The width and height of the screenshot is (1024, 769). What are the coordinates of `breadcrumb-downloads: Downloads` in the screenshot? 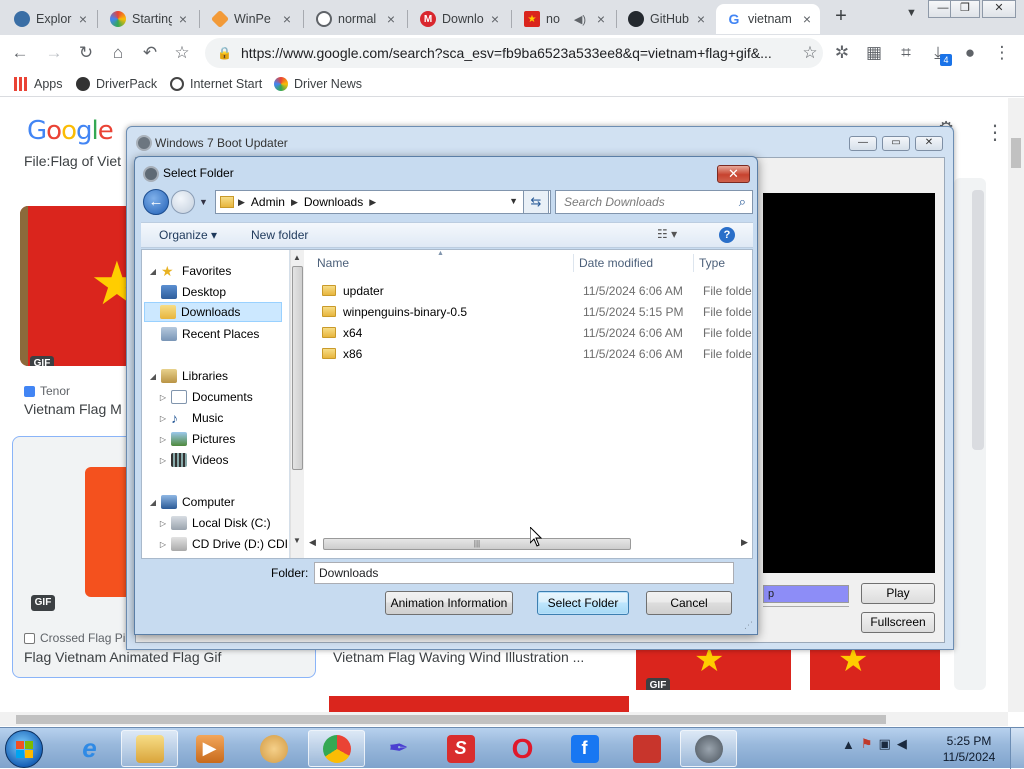 It's located at (333, 202).